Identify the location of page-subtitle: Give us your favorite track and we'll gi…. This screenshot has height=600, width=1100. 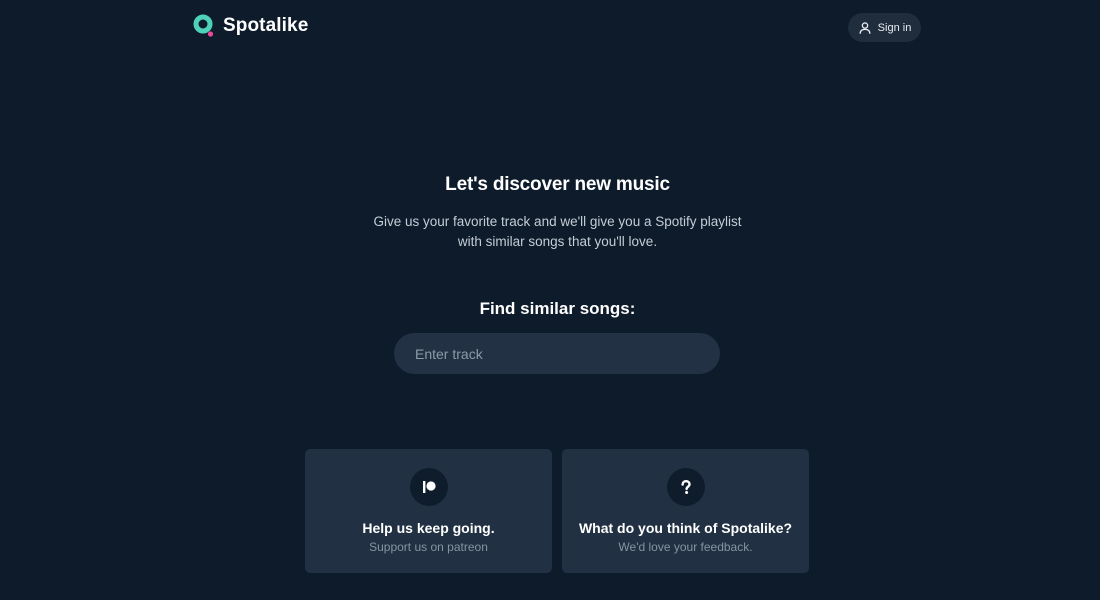
(550, 232).